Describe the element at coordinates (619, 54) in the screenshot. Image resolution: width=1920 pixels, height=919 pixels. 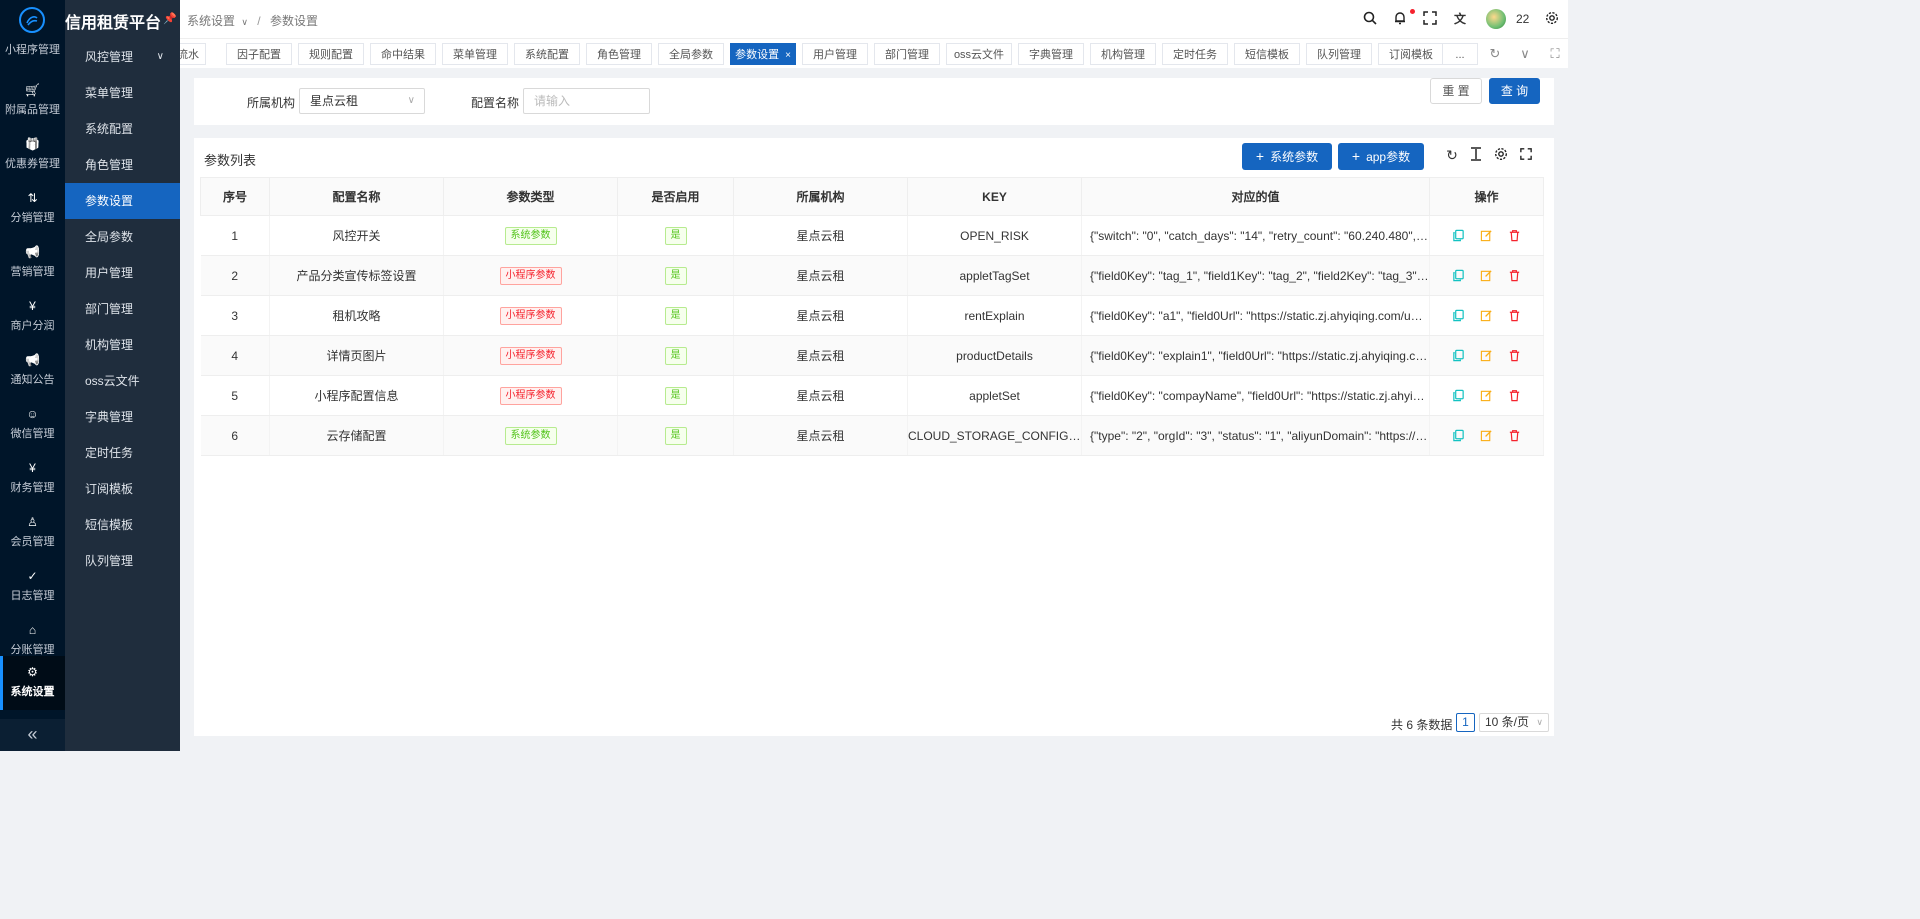
I see `tab-7: 角色管理` at that location.